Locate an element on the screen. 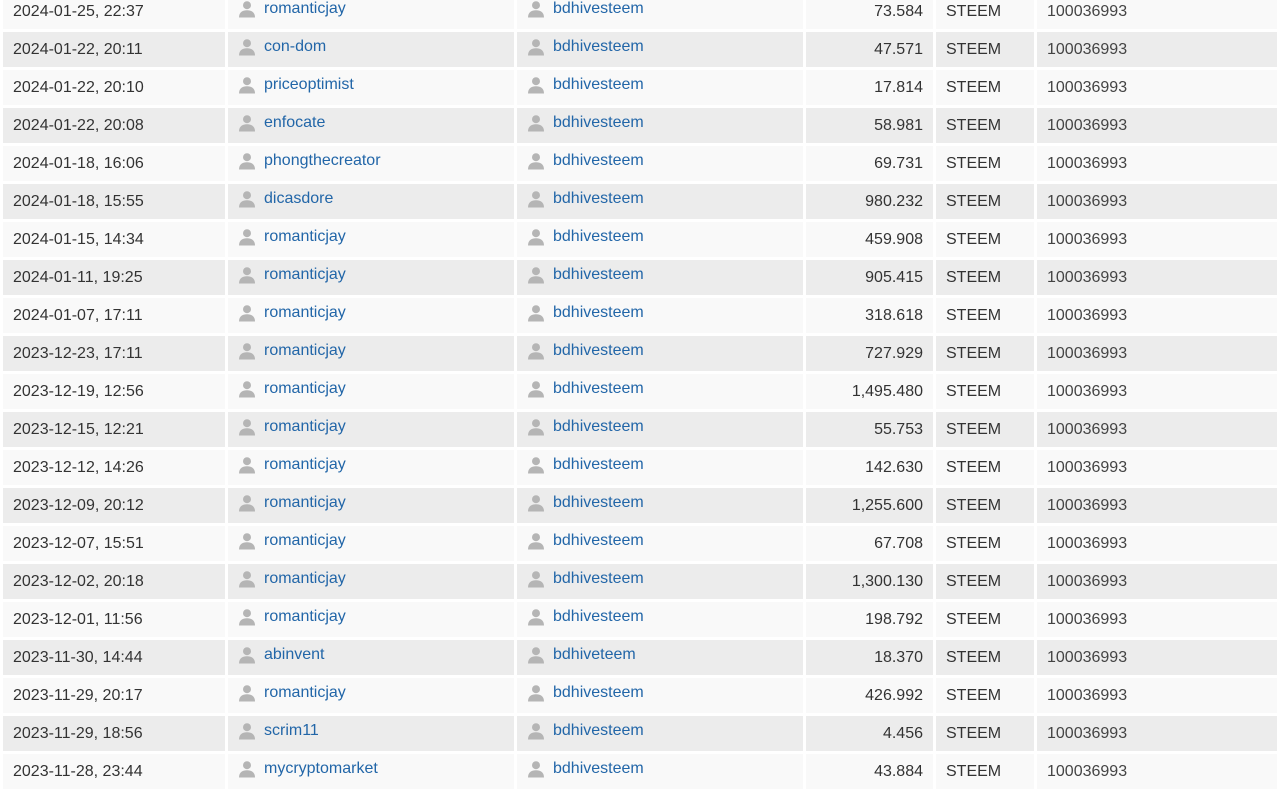  sender: dicasdore is located at coordinates (285, 199).